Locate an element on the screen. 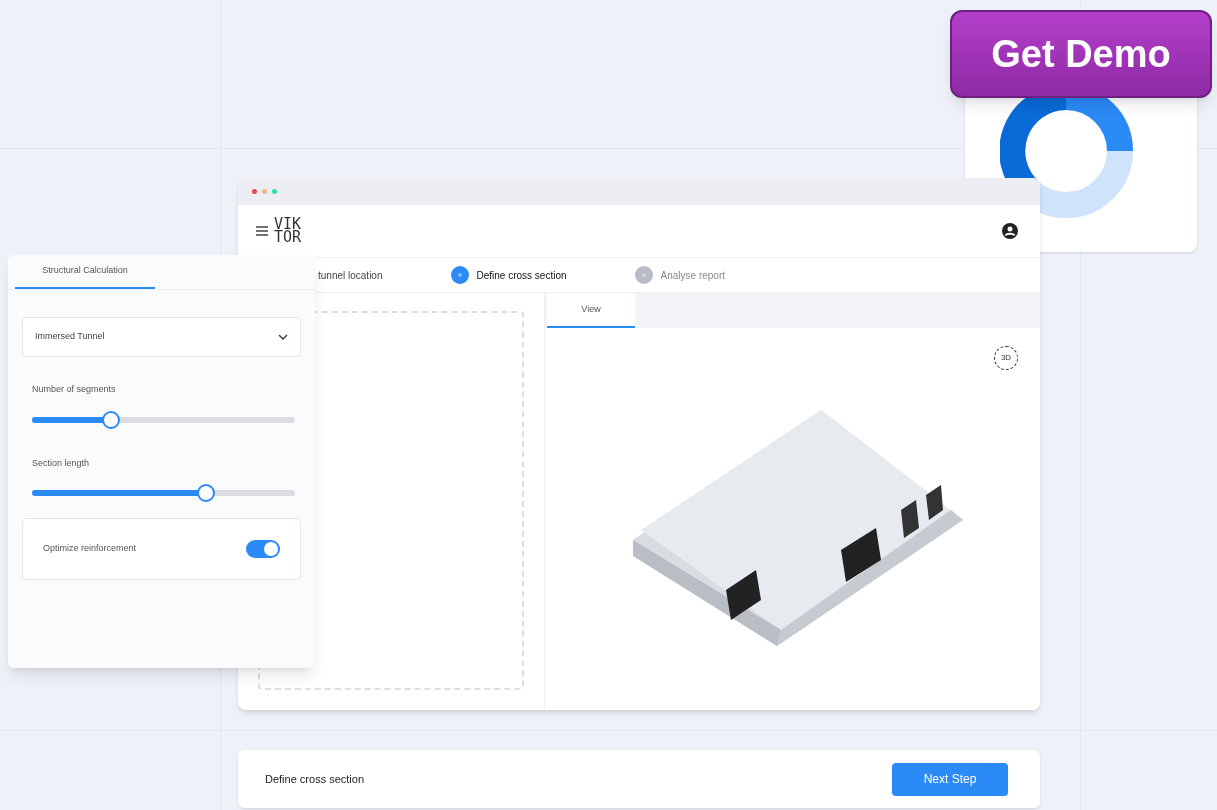 The width and height of the screenshot is (1217, 810). step-label: tunnel location is located at coordinates (350, 275).